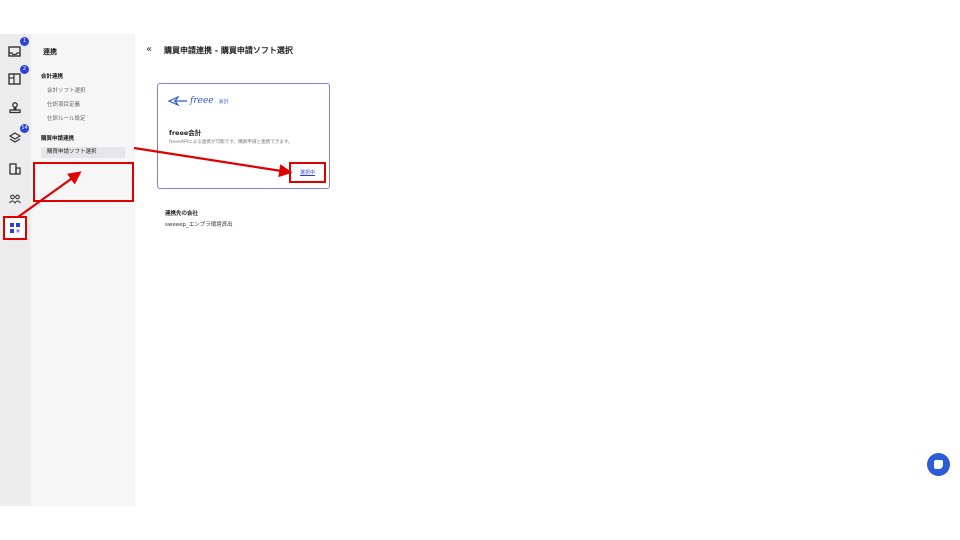 This screenshot has height=540, width=960. I want to click on rail-item-users, so click(15, 199).